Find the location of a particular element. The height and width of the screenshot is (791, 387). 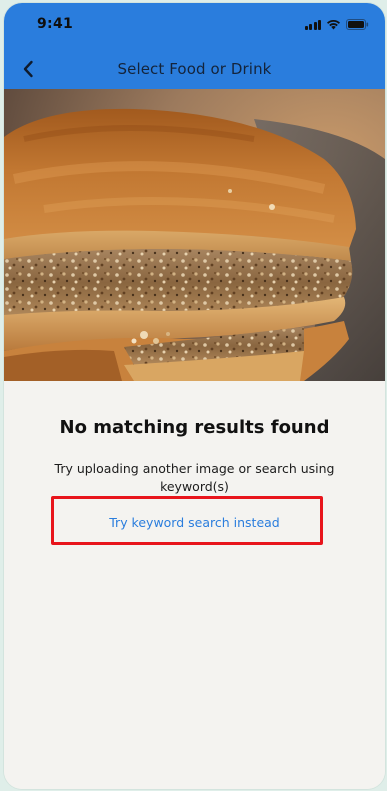

navigation-bar: Select Food or Drink is located at coordinates (194, 68).